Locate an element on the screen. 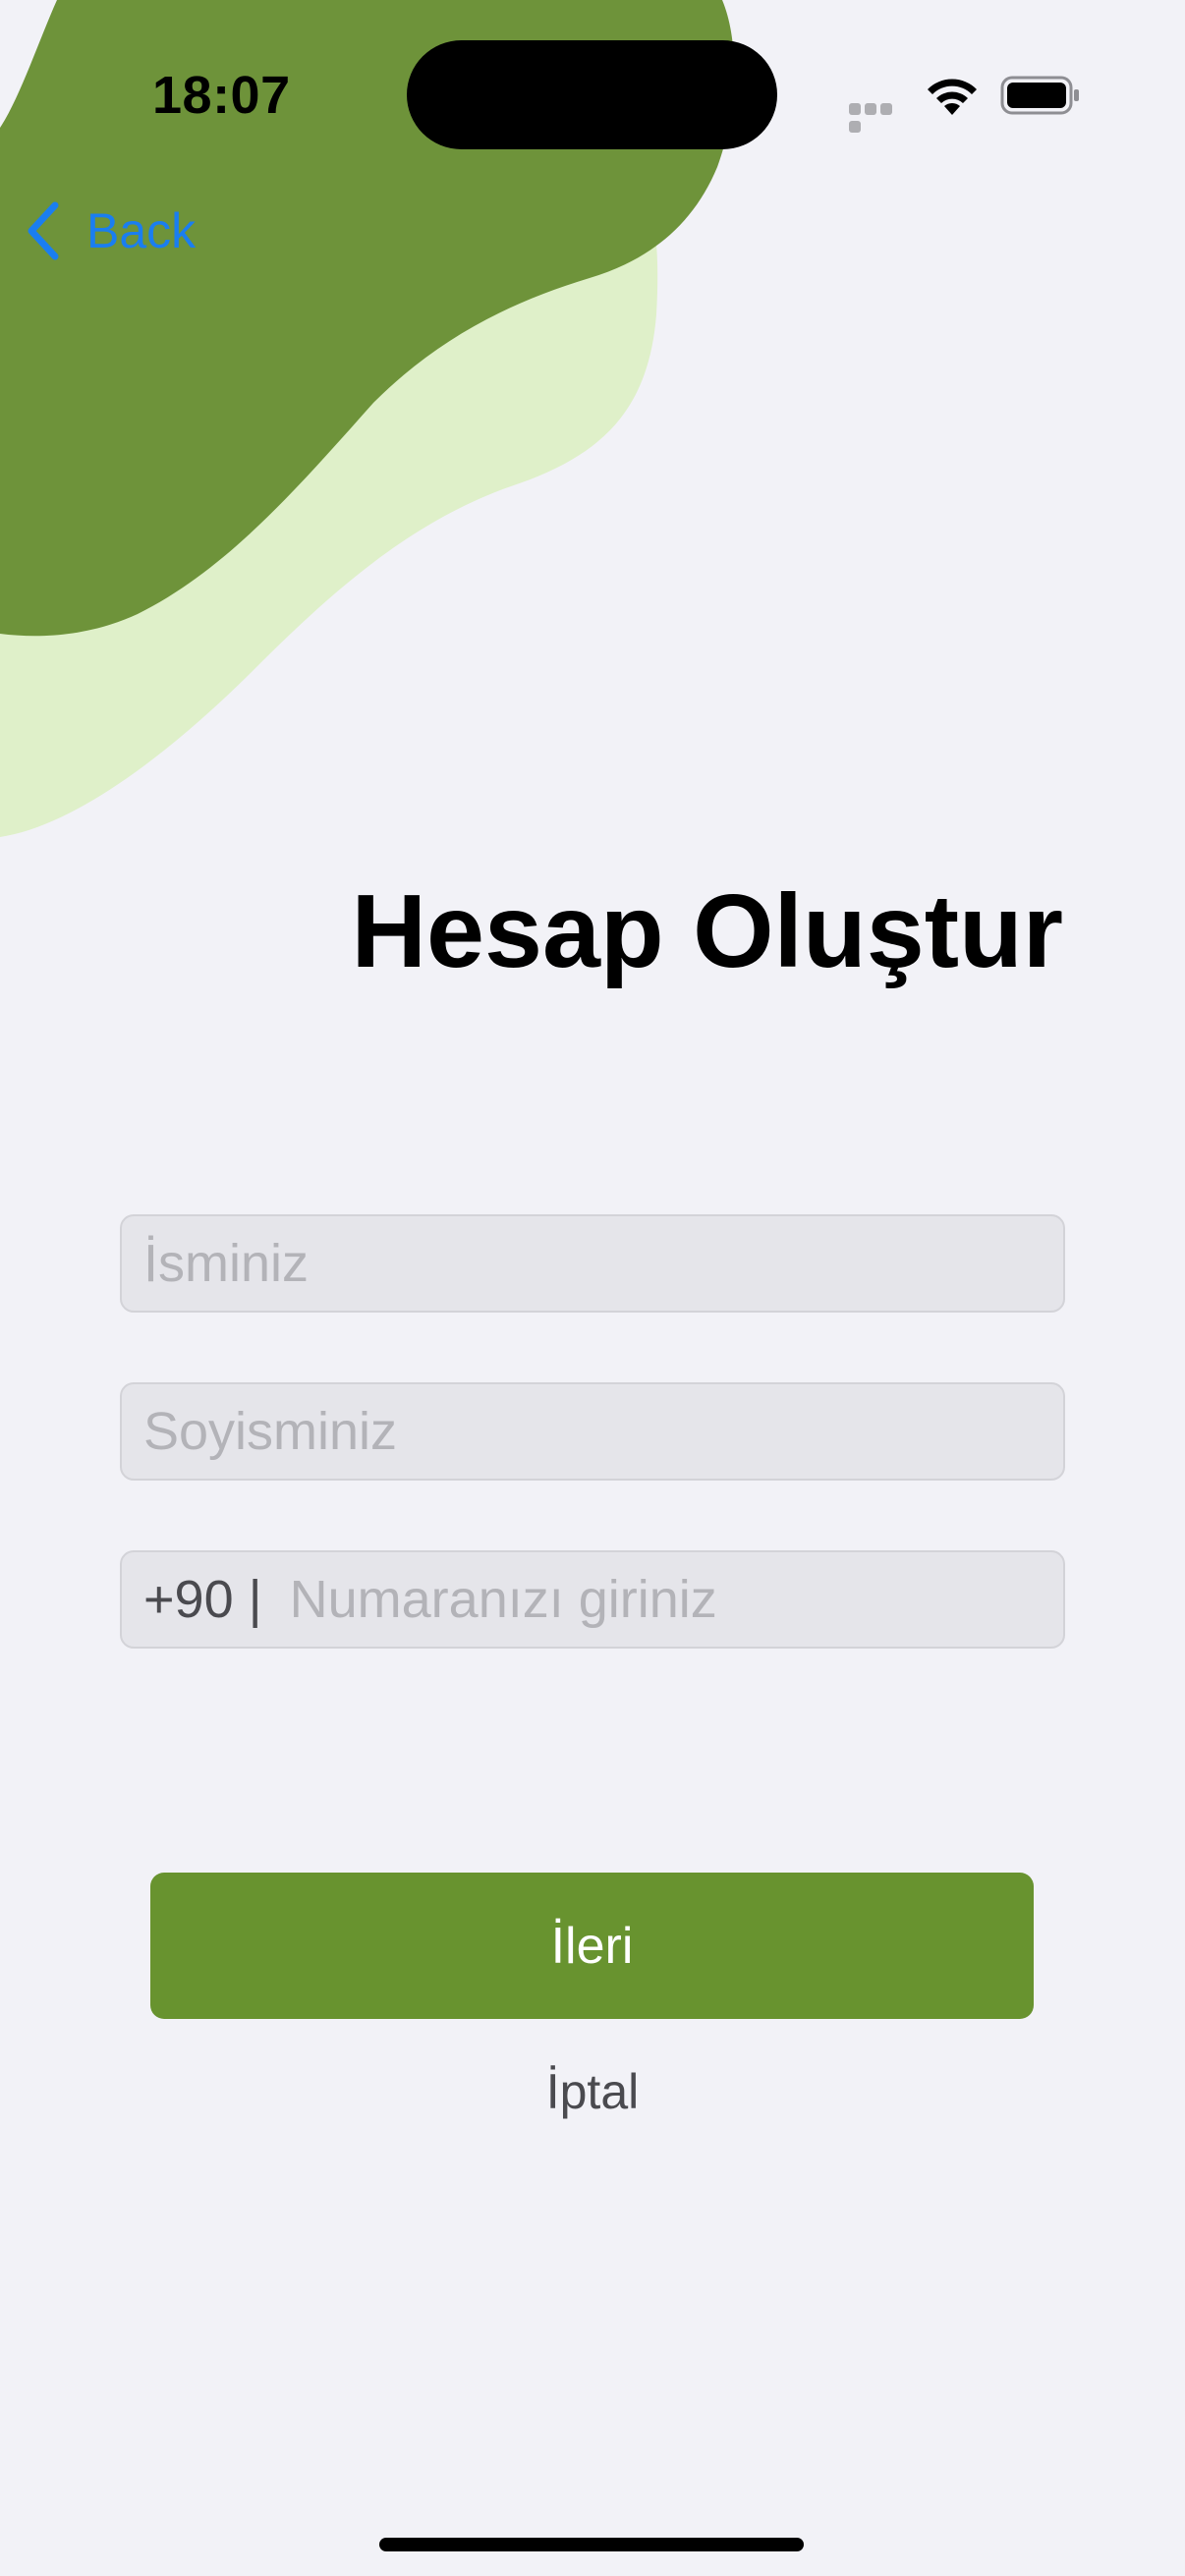  cellular-signal-icon is located at coordinates (879, 117).